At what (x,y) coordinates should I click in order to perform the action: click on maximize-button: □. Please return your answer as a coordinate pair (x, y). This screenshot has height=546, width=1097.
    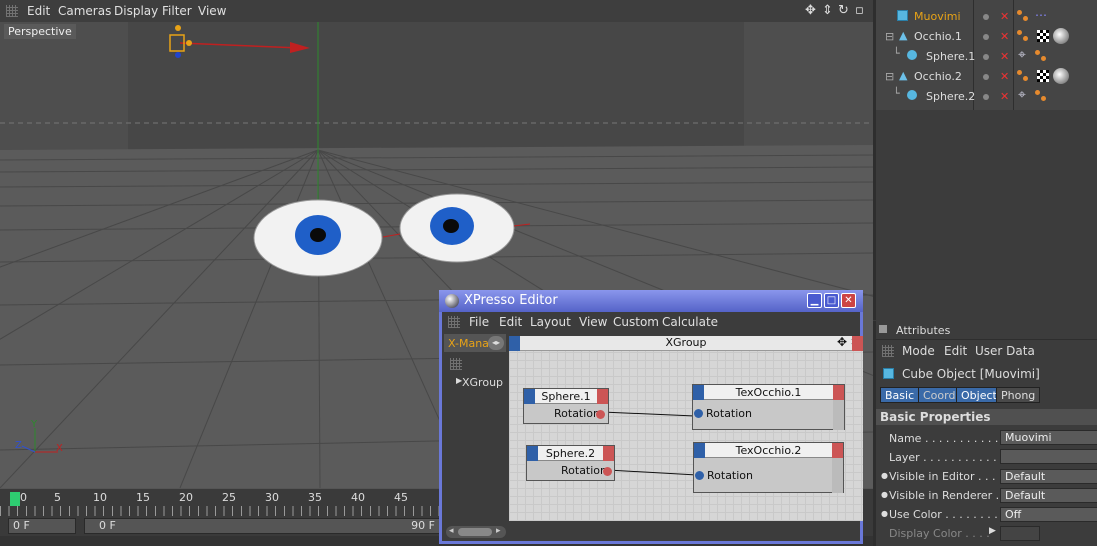
    Looking at the image, I should click on (831, 300).